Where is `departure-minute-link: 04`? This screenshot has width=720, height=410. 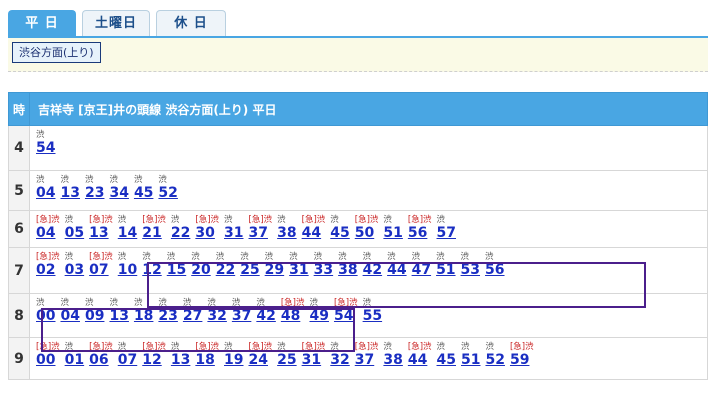
departure-minute-link: 04 is located at coordinates (45, 193).